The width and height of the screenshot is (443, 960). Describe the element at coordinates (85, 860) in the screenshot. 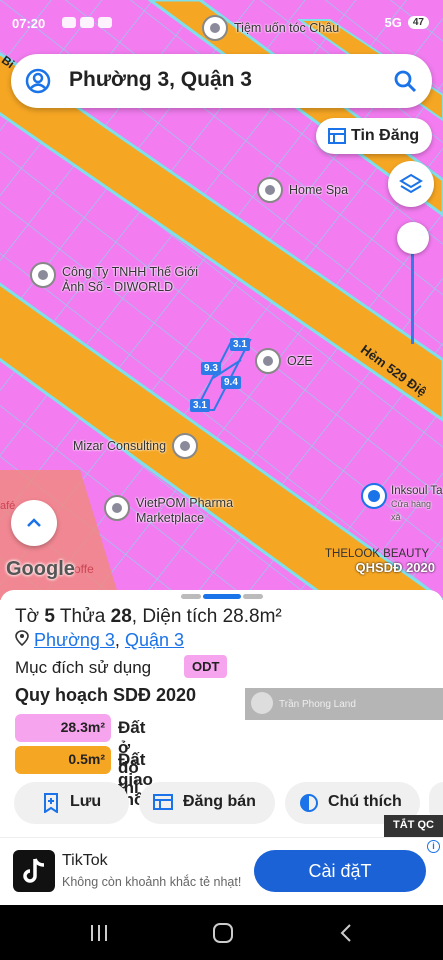

I see `ad-app-name: TikTok` at that location.